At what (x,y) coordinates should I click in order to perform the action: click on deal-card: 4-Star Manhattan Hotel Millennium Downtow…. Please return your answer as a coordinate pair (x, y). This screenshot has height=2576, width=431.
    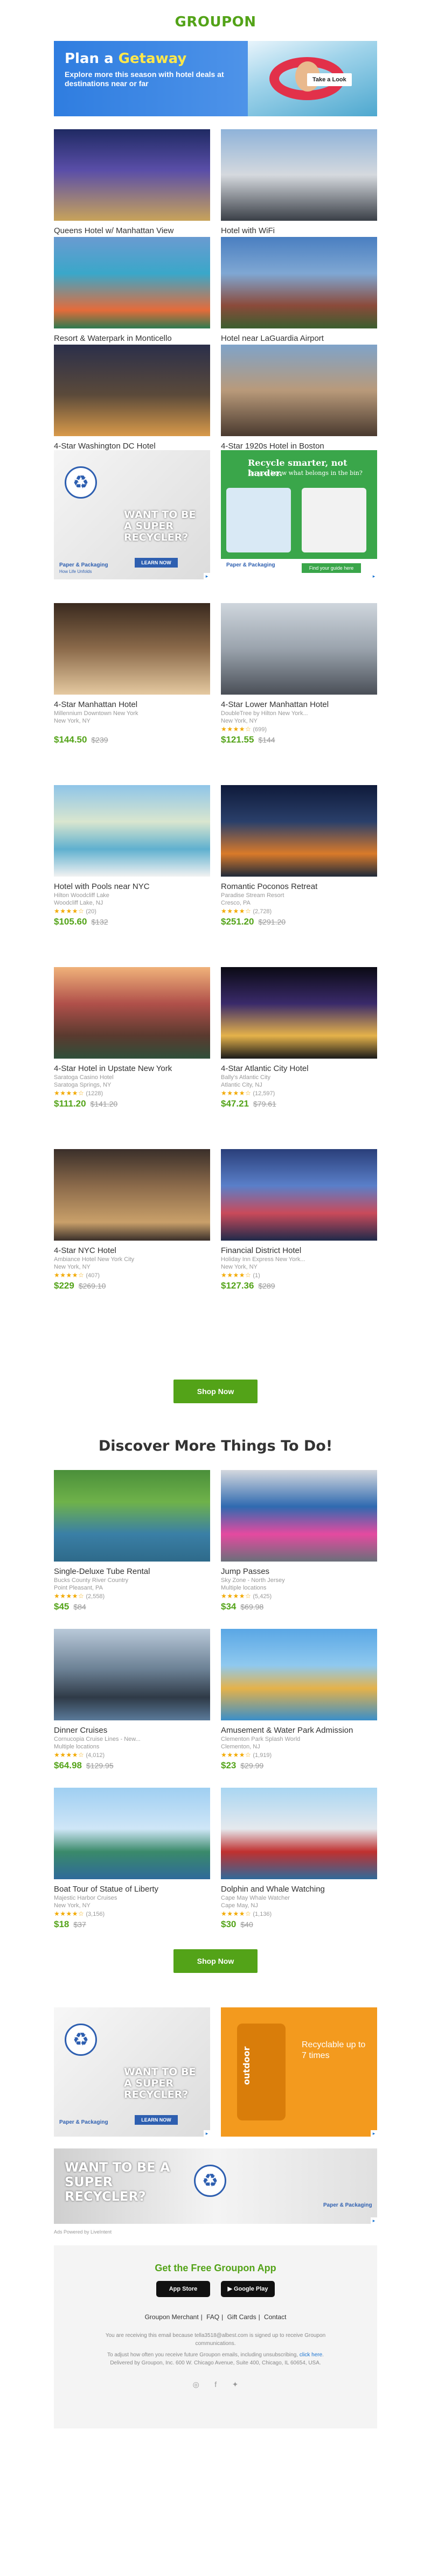
    Looking at the image, I should click on (132, 674).